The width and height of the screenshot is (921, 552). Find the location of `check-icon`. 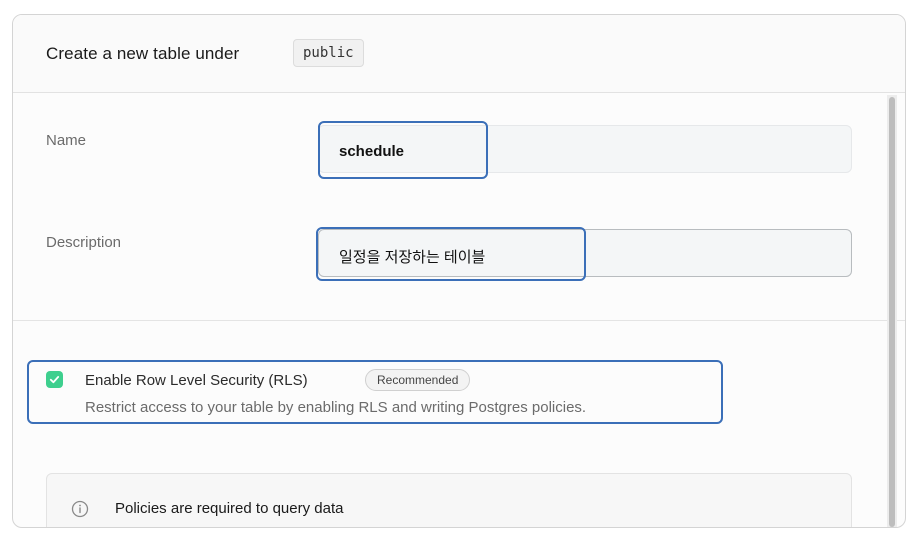

check-icon is located at coordinates (54, 380).